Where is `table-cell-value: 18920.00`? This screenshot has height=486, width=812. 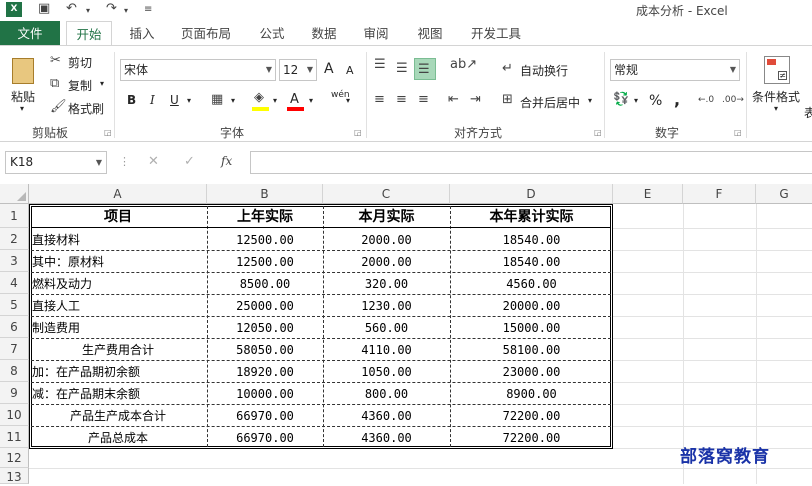
table-cell-value: 18920.00 is located at coordinates (265, 372).